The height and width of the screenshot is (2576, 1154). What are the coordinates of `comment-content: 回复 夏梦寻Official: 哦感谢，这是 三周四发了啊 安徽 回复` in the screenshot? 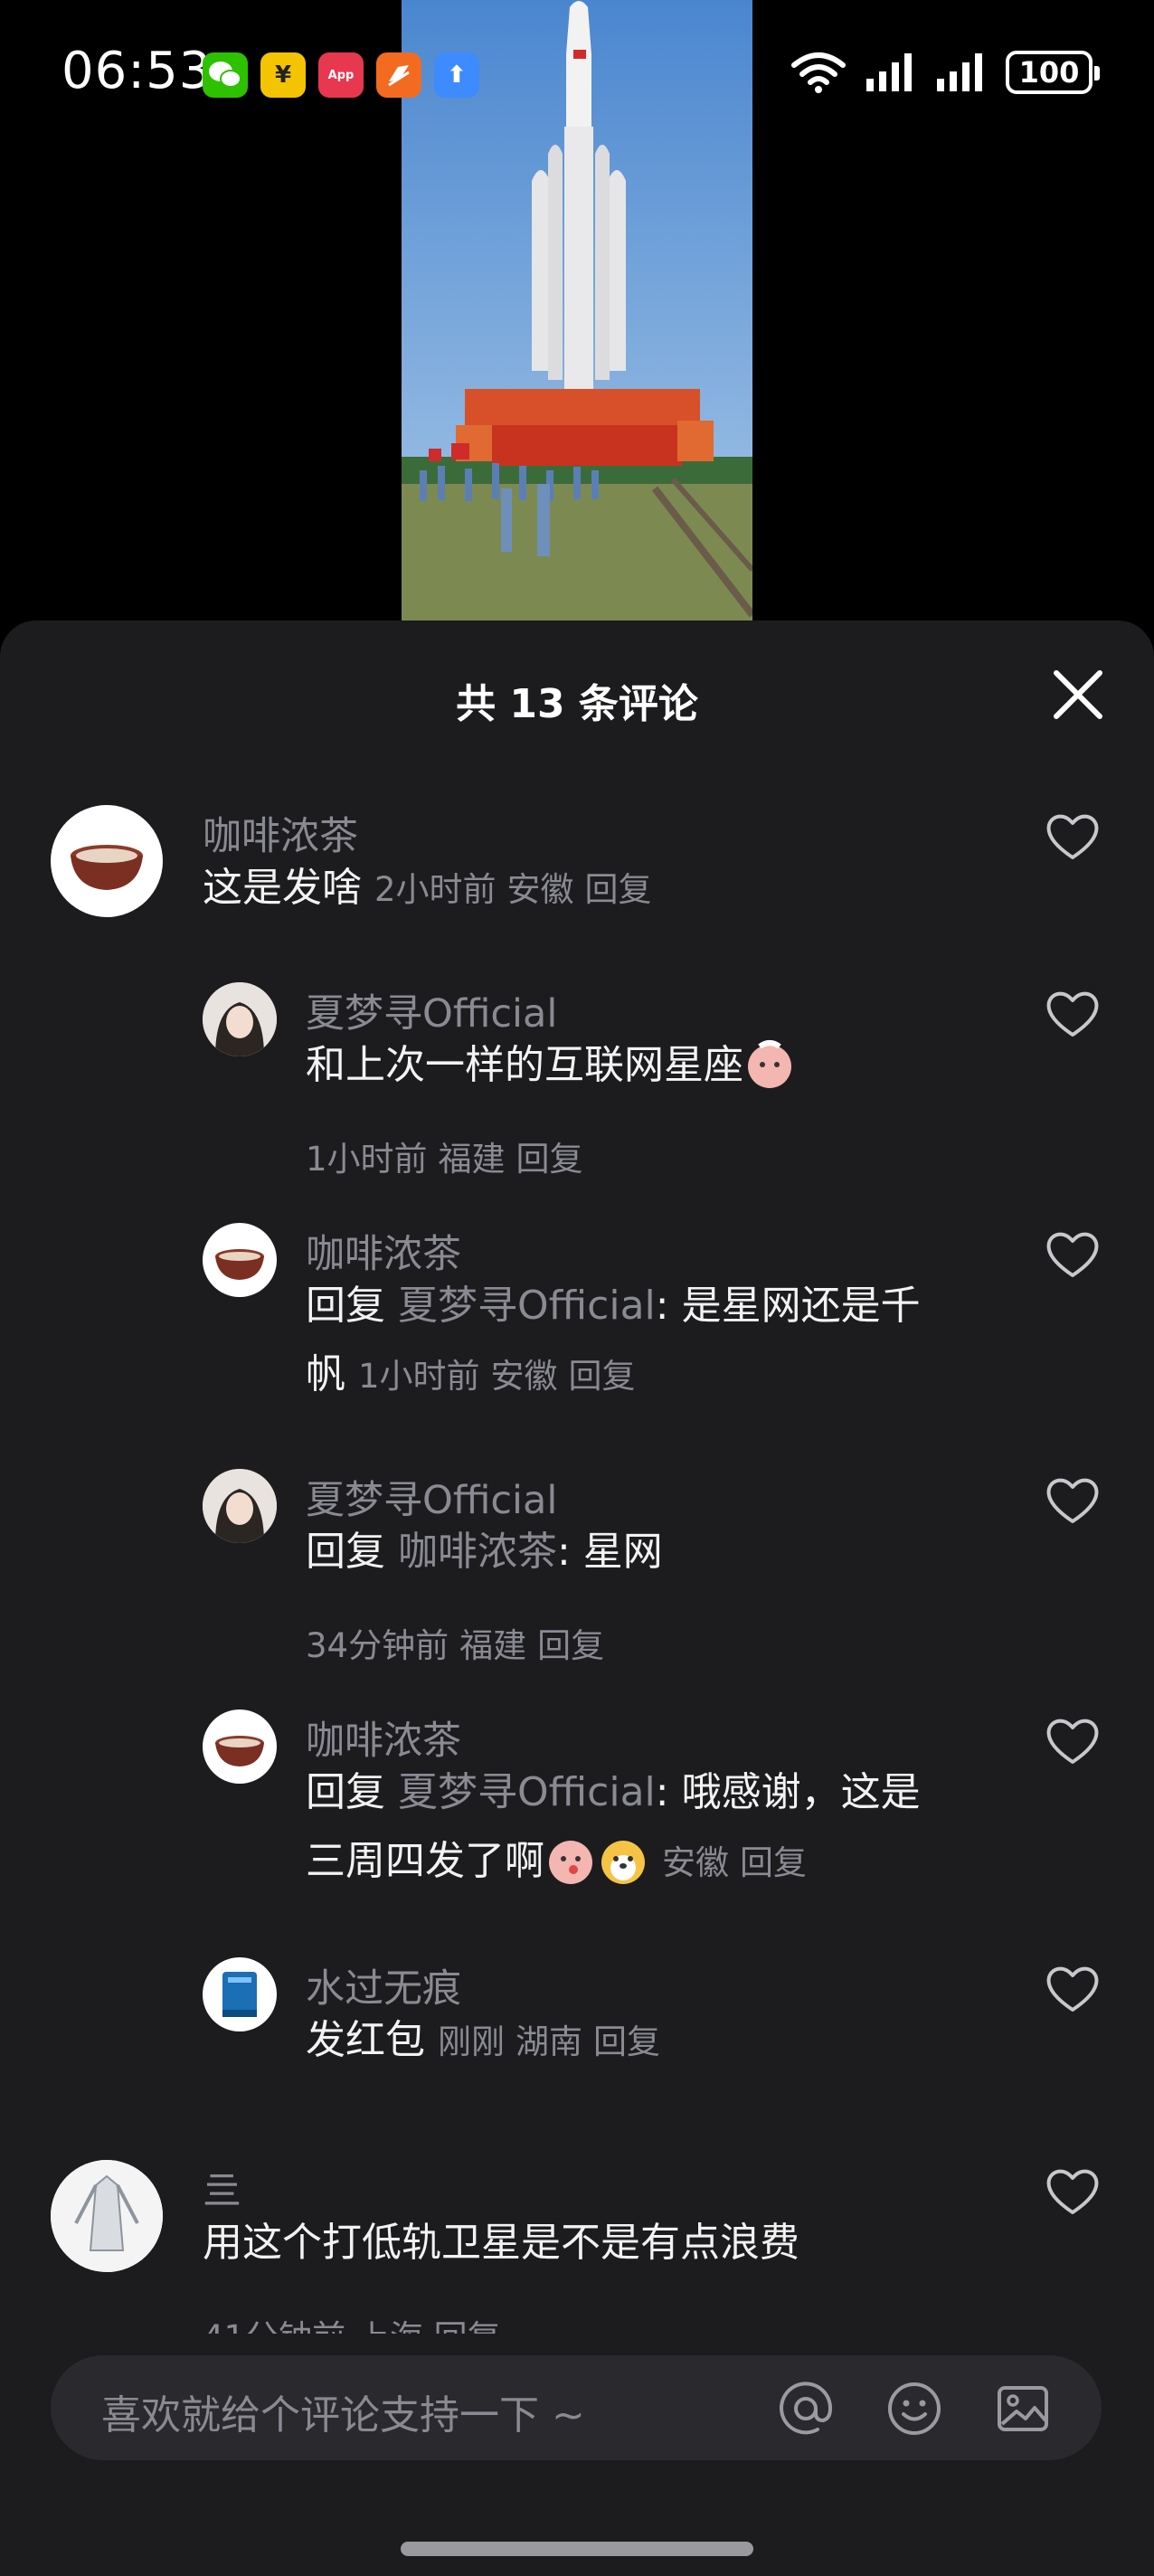 It's located at (649, 1828).